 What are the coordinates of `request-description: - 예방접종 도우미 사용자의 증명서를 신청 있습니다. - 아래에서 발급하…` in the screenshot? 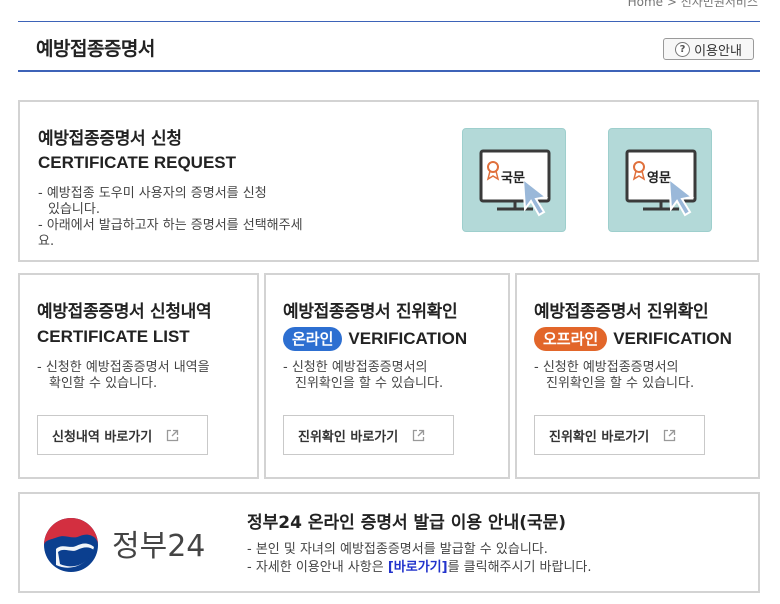 It's located at (198, 218).